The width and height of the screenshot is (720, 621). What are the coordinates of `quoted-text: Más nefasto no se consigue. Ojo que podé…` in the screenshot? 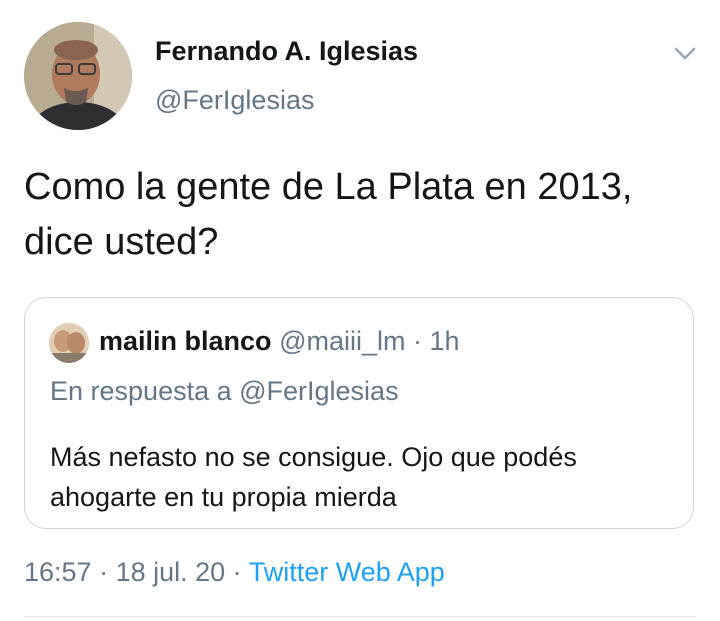 It's located at (313, 477).